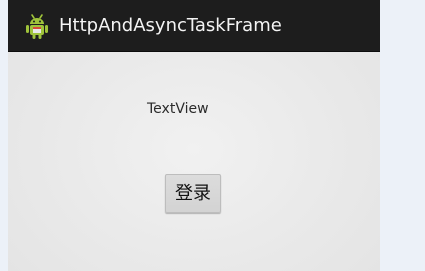 The image size is (425, 271). What do you see at coordinates (193, 193) in the screenshot?
I see `login-button: 登录` at bounding box center [193, 193].